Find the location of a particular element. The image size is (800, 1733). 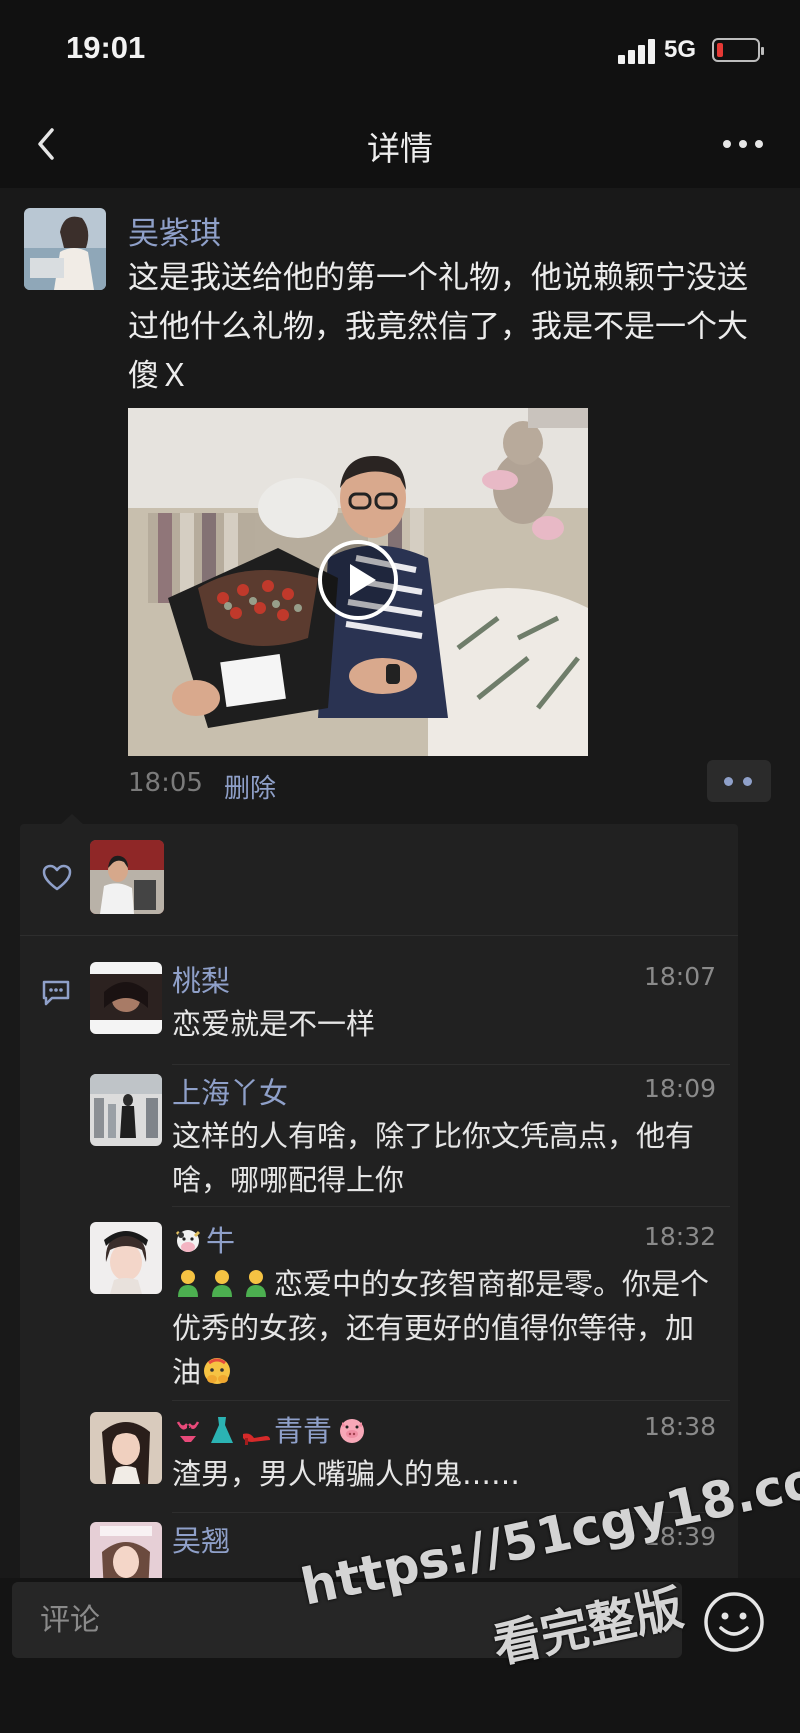

commenter-name: 桃梨 is located at coordinates (201, 979).